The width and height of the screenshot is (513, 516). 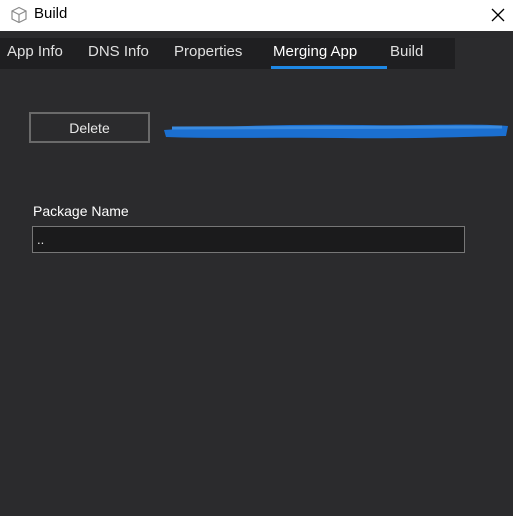 What do you see at coordinates (256, 15) in the screenshot?
I see `title-bar: Build` at bounding box center [256, 15].